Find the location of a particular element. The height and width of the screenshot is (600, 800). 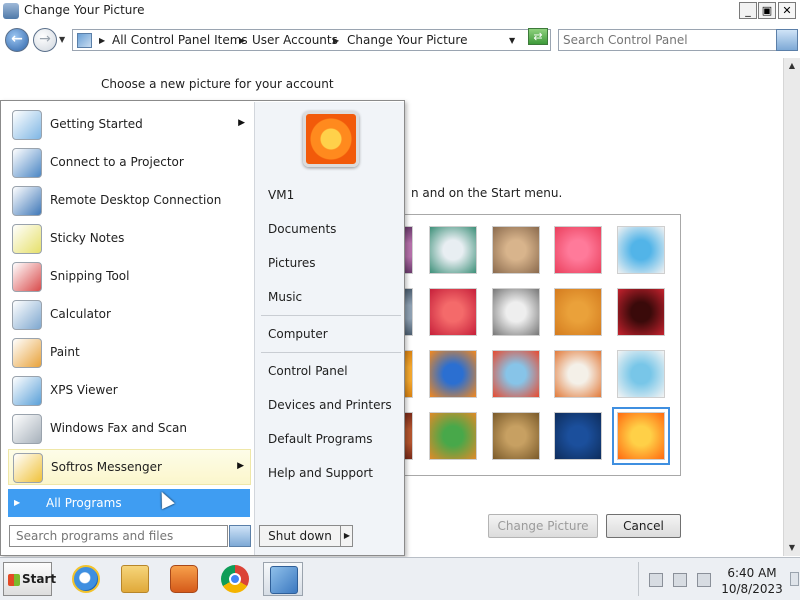

start-program-label: Softros Messenger is located at coordinates (106, 467).